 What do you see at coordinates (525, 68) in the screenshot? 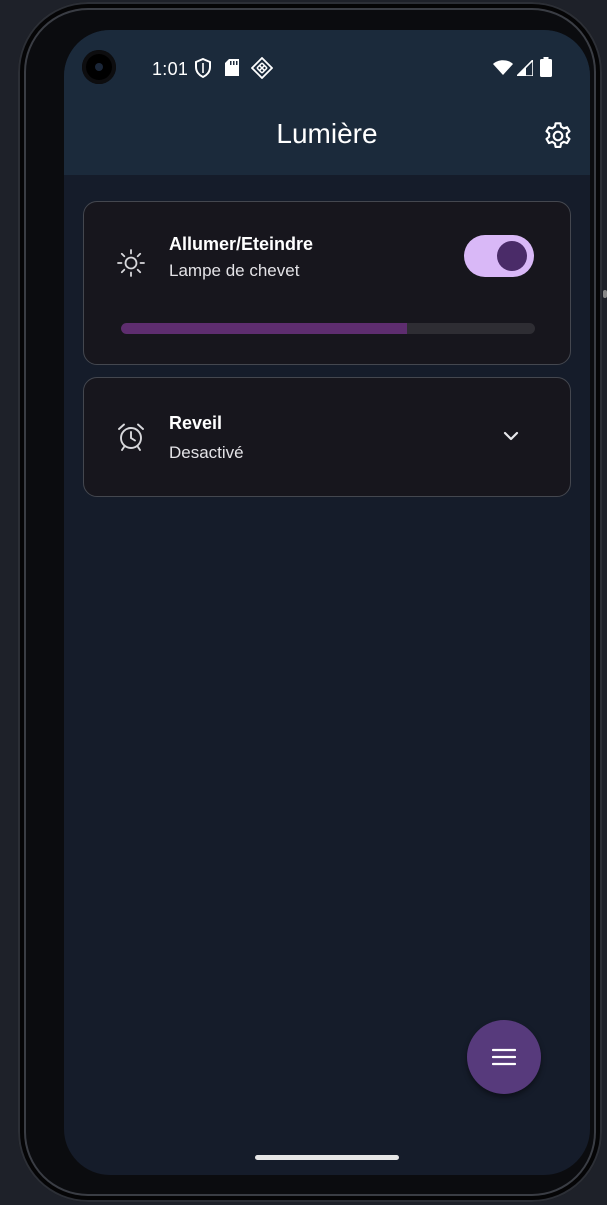
I see `cell-signal-icon` at bounding box center [525, 68].